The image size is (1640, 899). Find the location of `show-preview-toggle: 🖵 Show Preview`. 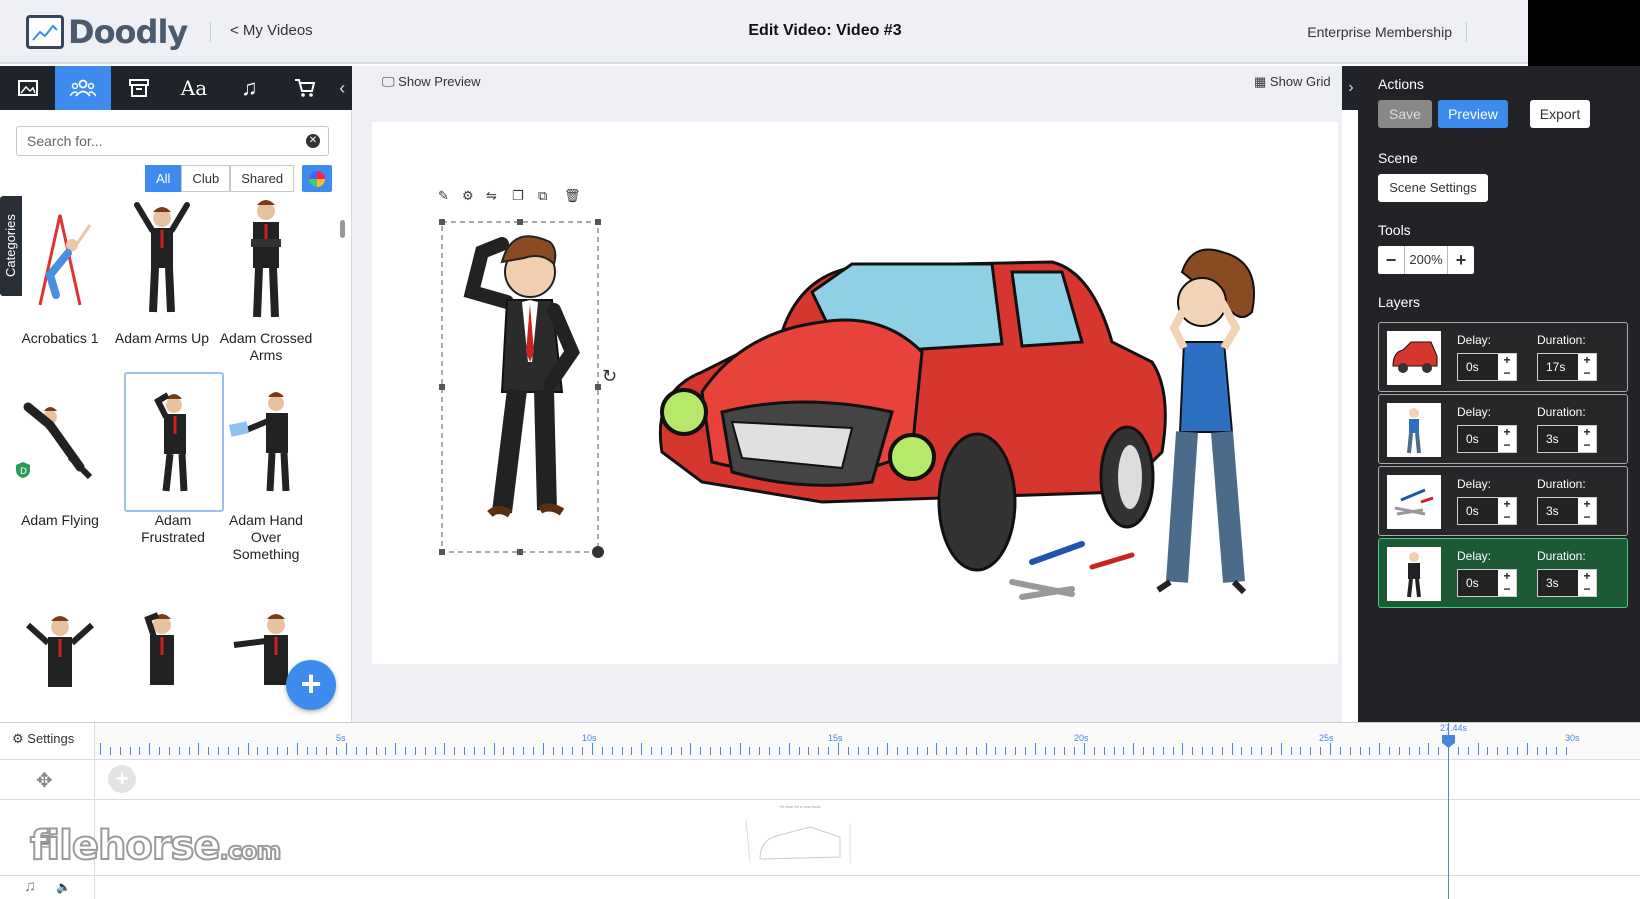

show-preview-toggle: 🖵 Show Preview is located at coordinates (431, 82).